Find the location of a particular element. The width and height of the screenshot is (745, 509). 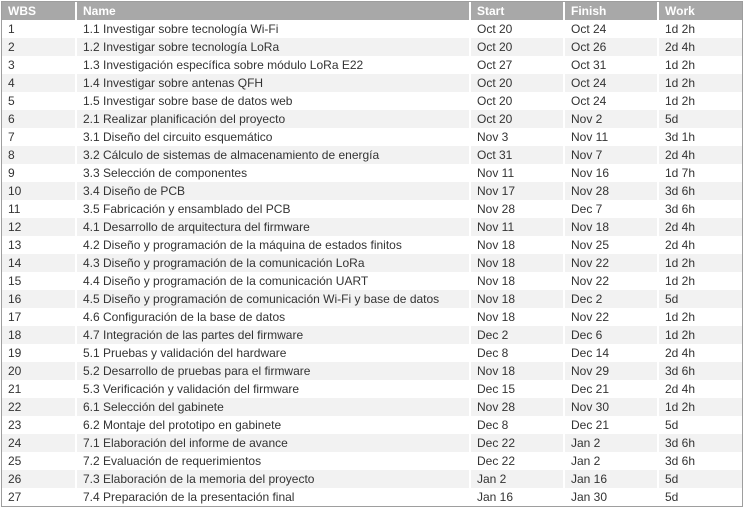

task-finish-cell: Jan 30 is located at coordinates (611, 497).